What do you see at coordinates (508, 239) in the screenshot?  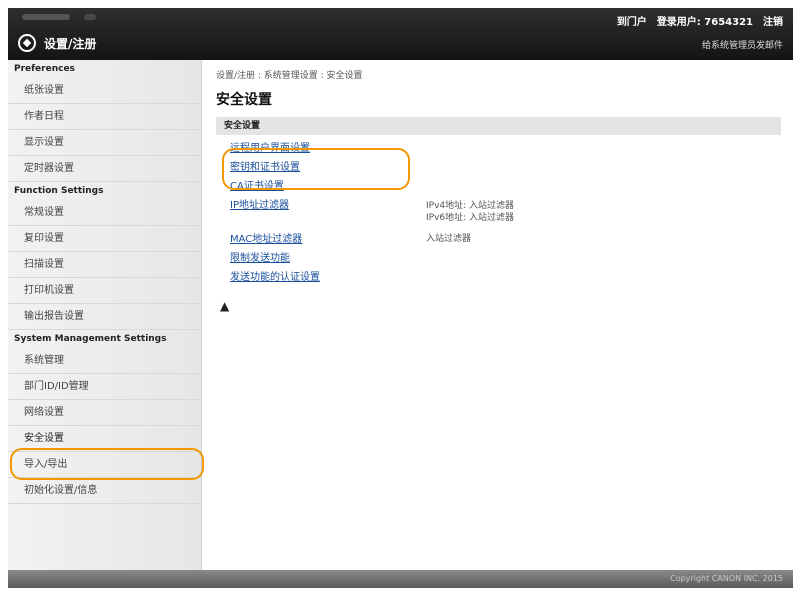 I see `list-item: MAC地址过滤器 入站过滤器` at bounding box center [508, 239].